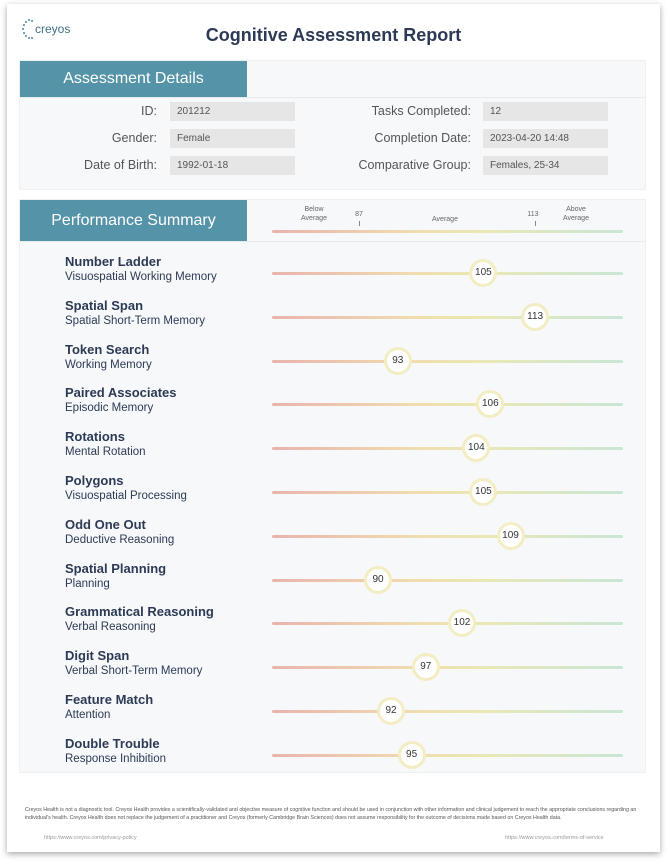 The height and width of the screenshot is (863, 670). I want to click on right-field-value: 12, so click(545, 111).